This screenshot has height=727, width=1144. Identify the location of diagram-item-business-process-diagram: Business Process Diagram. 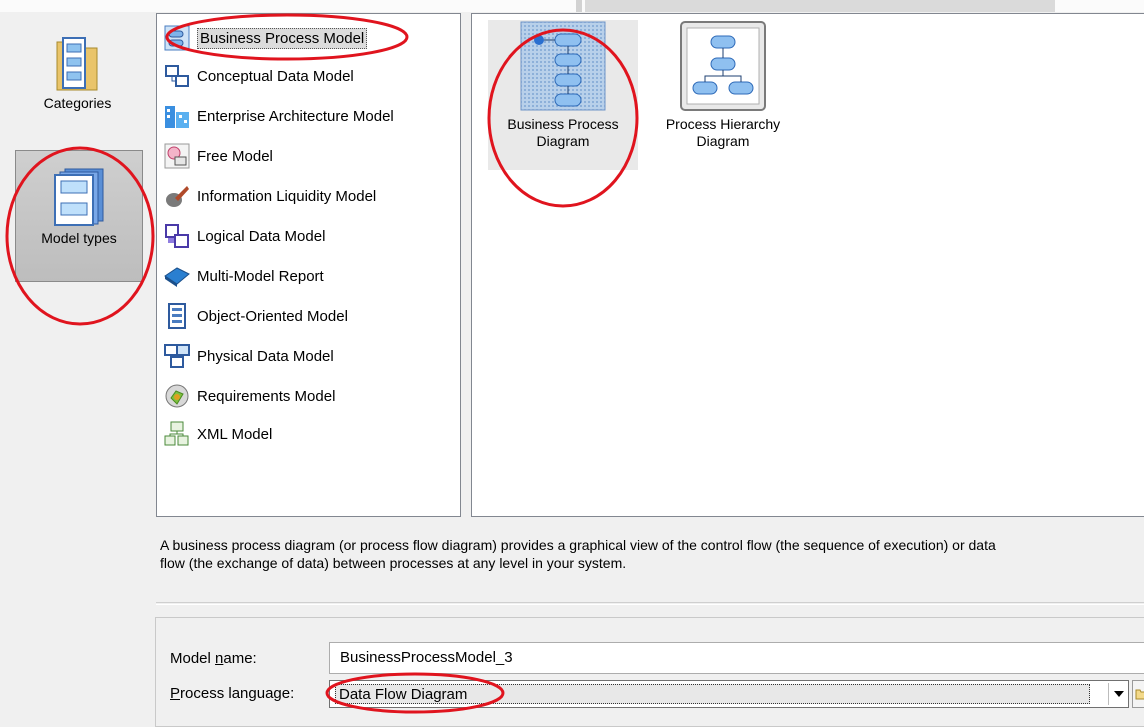
(563, 95).